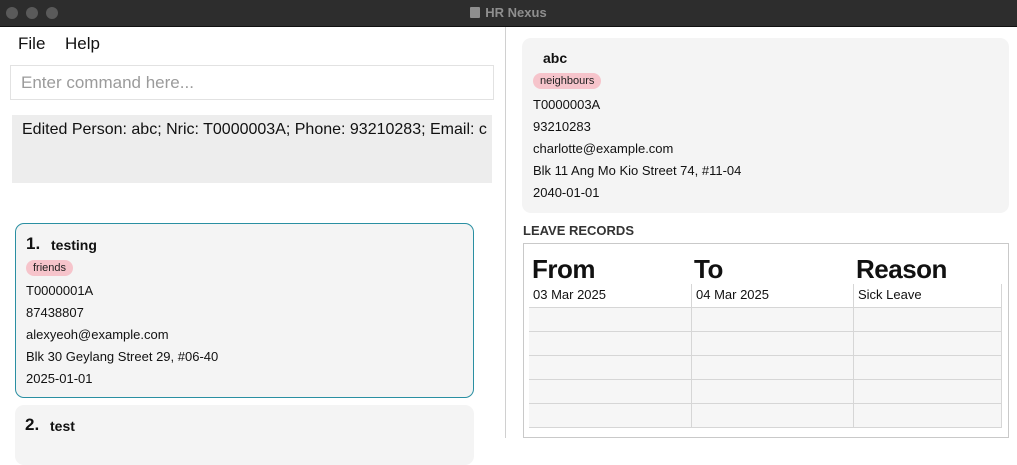 The width and height of the screenshot is (1017, 465). Describe the element at coordinates (603, 148) in the screenshot. I see `detail-email: charlotte@example.com` at that location.